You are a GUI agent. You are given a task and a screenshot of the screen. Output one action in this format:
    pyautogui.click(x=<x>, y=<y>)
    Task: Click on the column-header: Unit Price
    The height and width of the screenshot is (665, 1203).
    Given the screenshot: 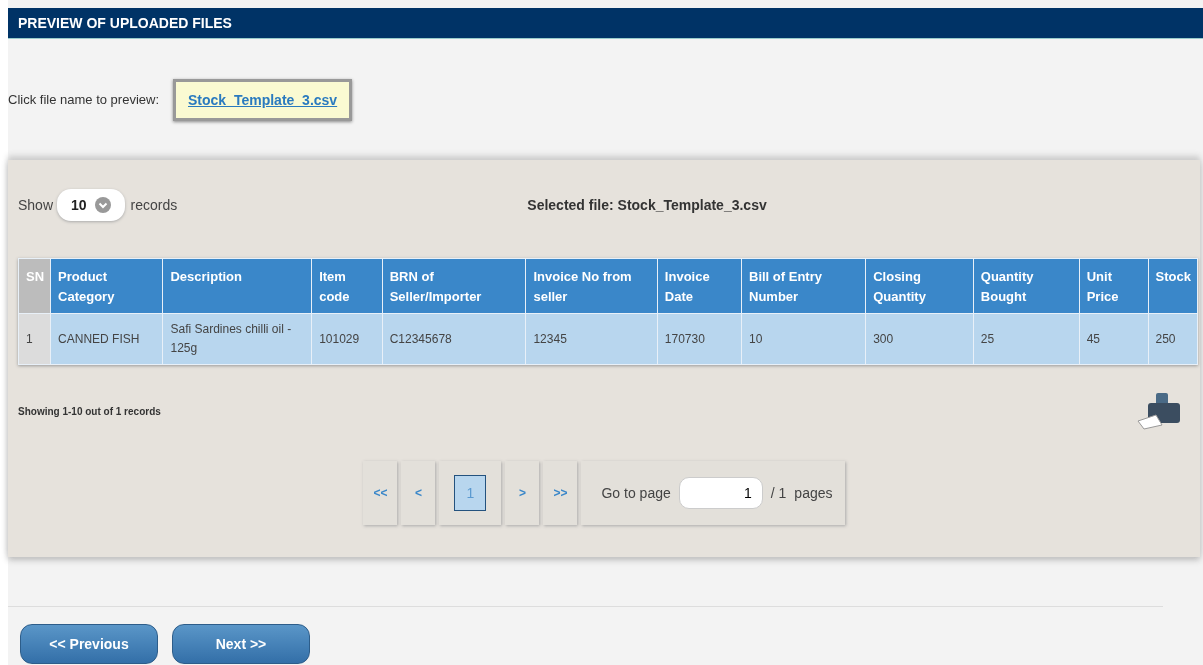 What is the action you would take?
    pyautogui.click(x=1113, y=286)
    